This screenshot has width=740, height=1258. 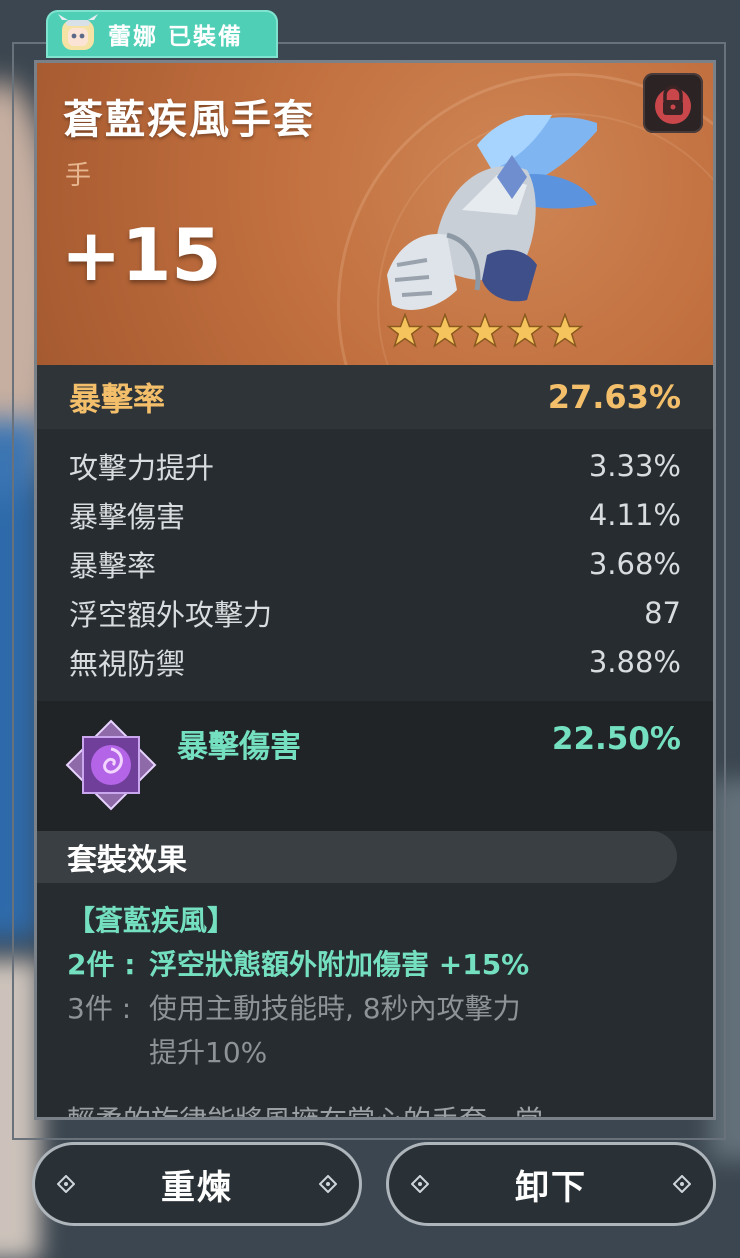 I want to click on sub-stat-row: 暴擊率 3.68%, so click(x=375, y=563).